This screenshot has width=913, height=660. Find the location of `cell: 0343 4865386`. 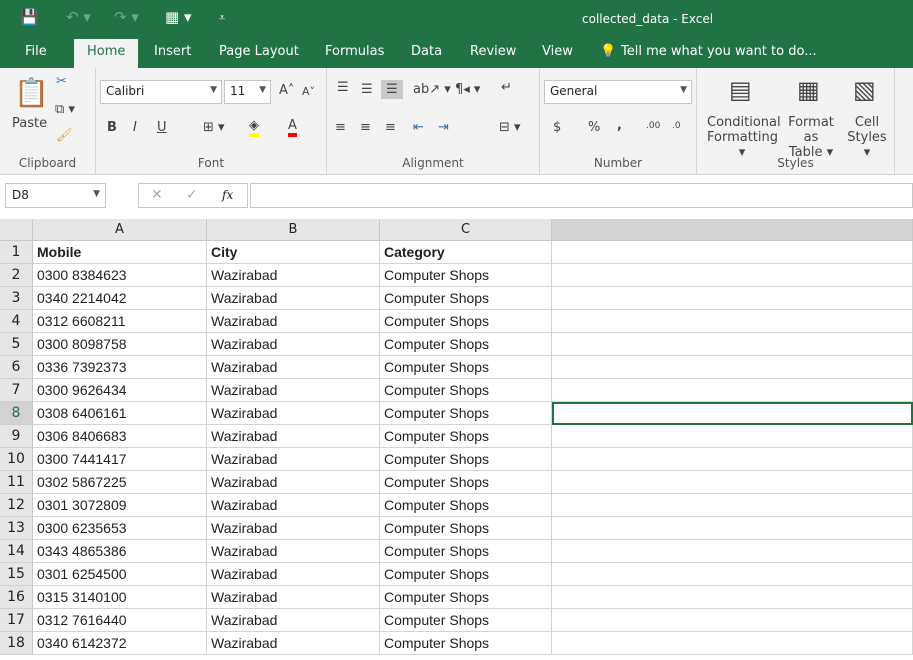

cell: 0343 4865386 is located at coordinates (120, 551).